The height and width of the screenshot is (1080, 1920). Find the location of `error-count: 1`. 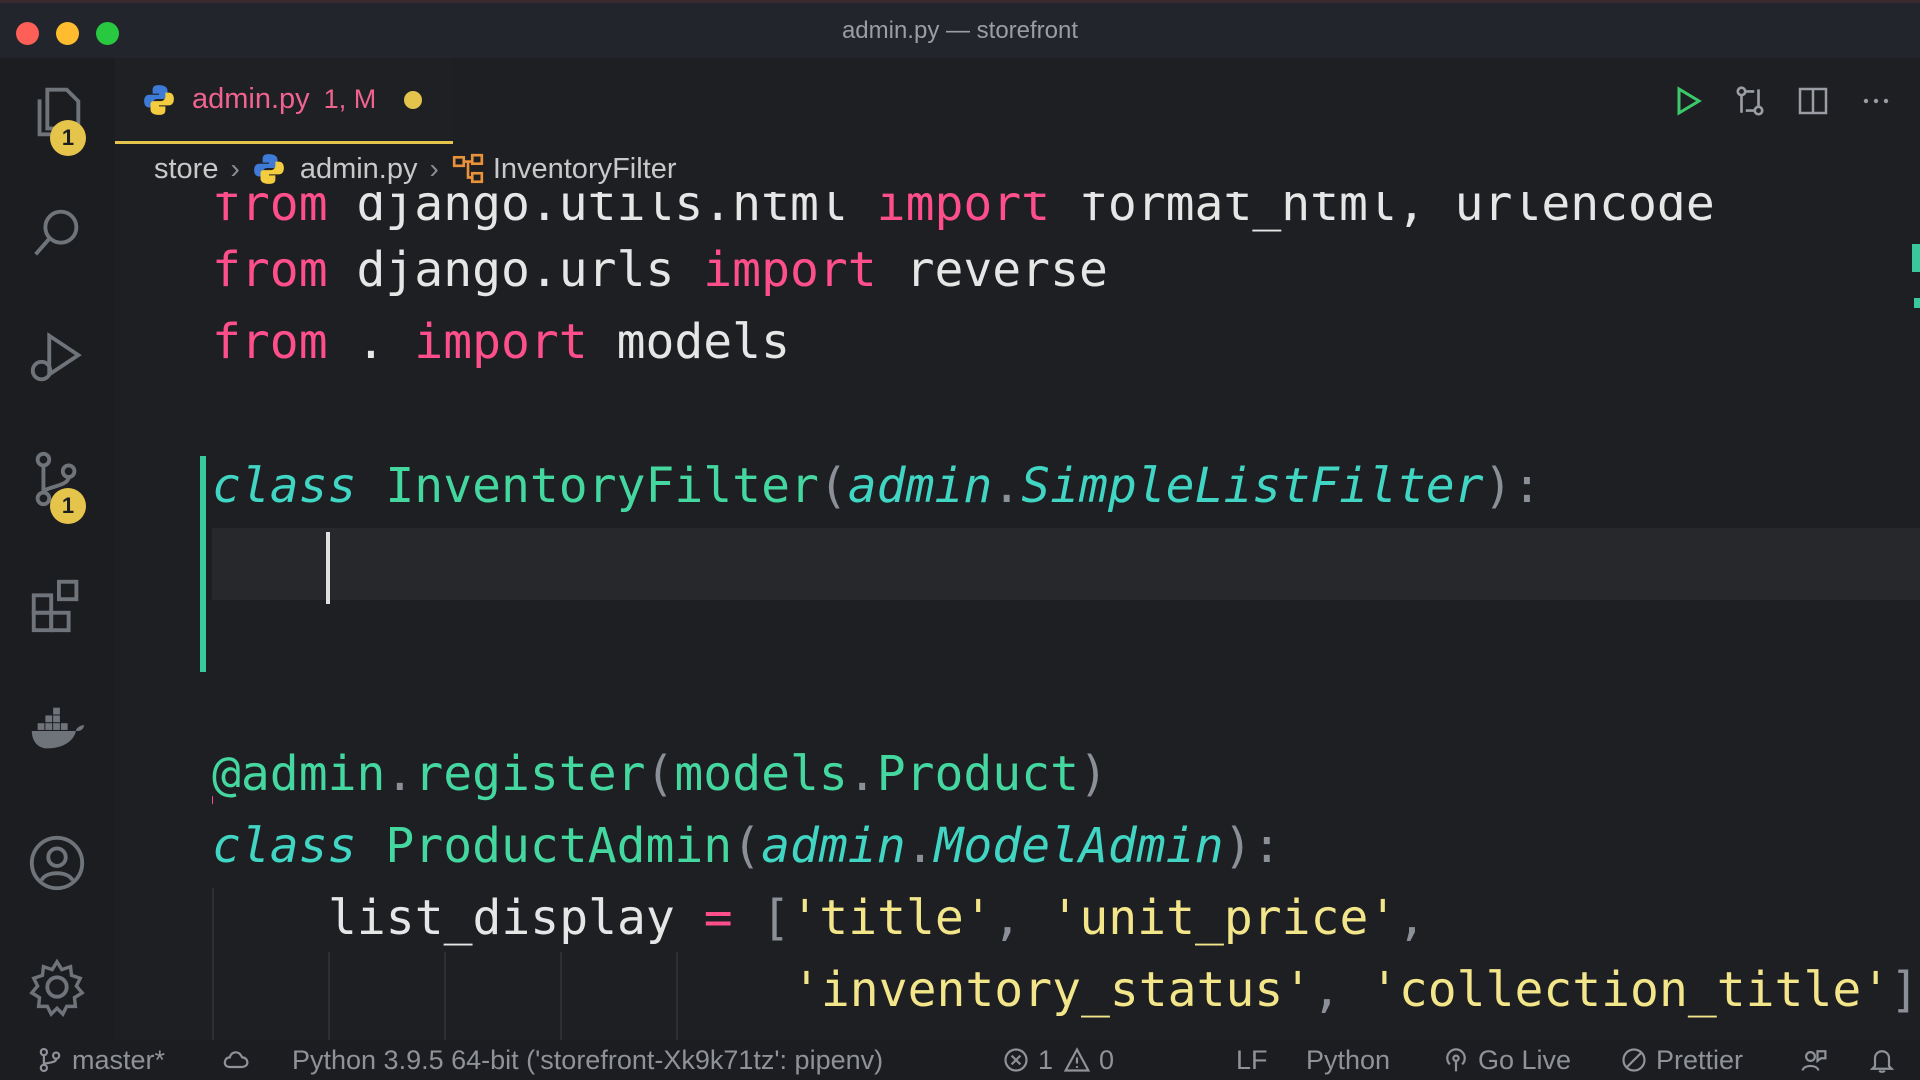

error-count: 1 is located at coordinates (1046, 1059).